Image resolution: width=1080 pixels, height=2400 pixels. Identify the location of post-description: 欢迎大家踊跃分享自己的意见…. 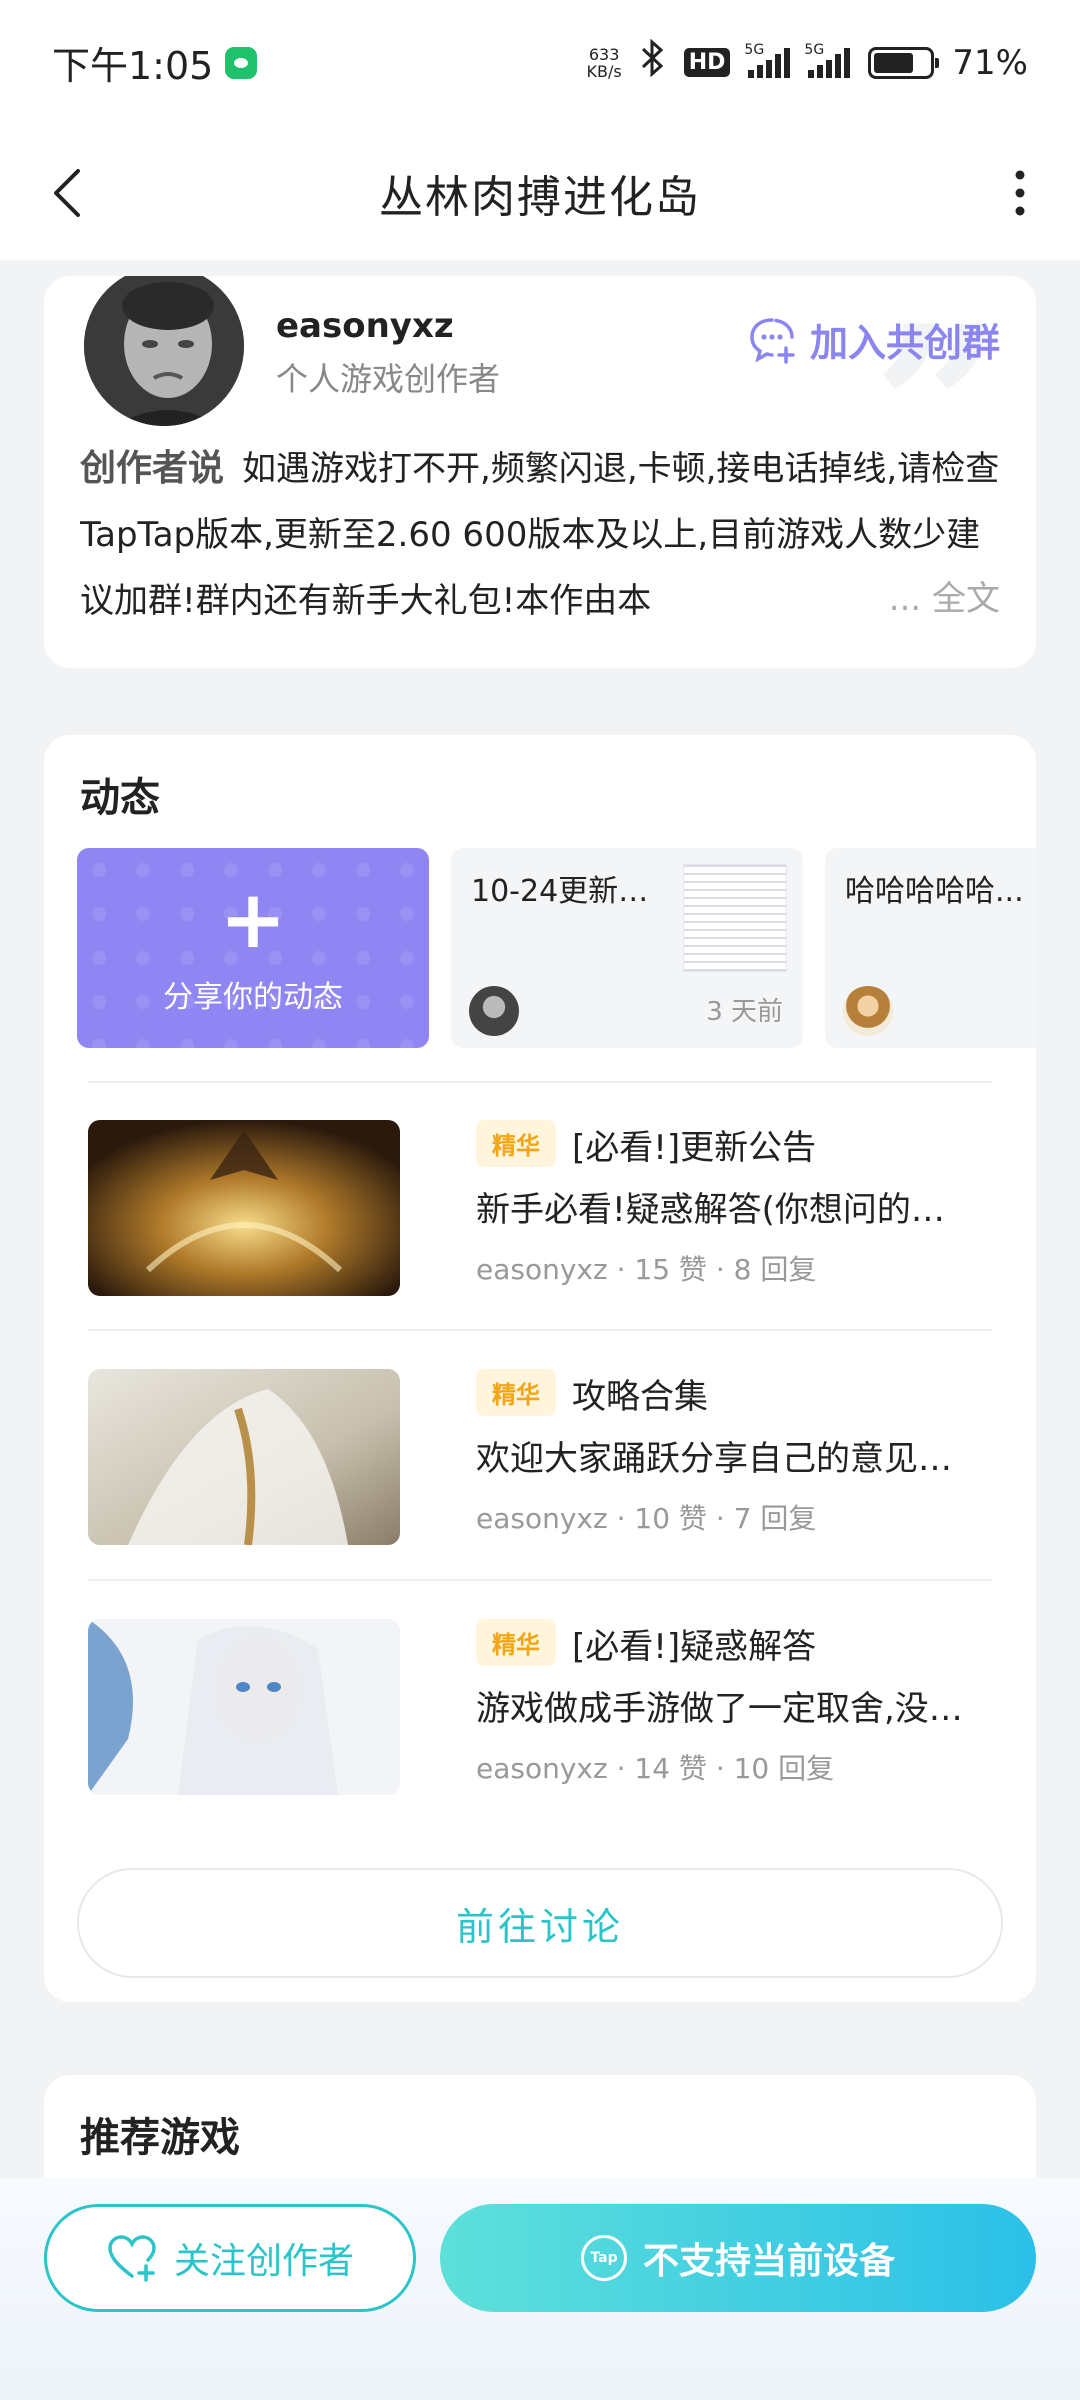
(714, 1459).